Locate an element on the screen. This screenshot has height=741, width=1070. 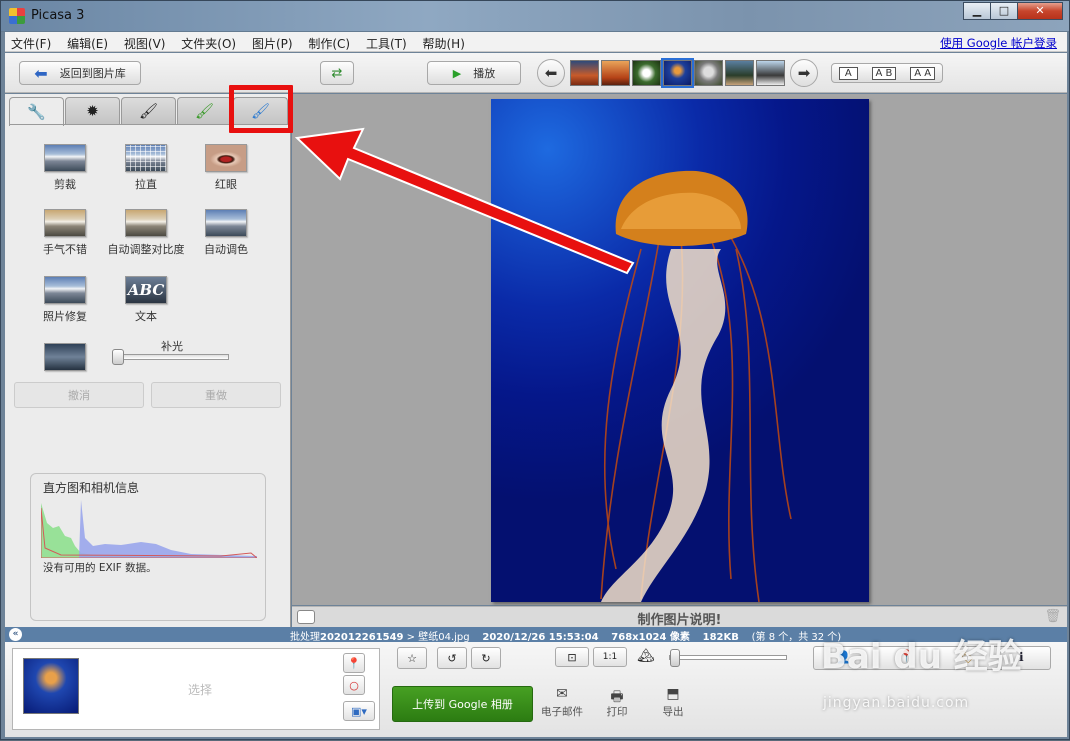
straighten-tool: 拉直 is located at coordinates (146, 168).